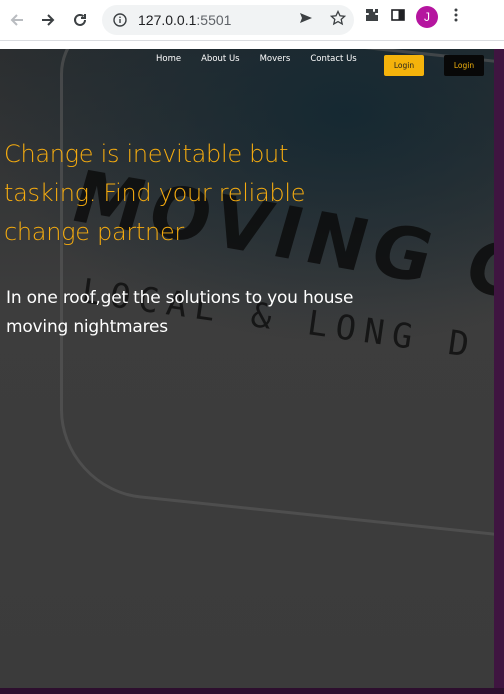  What do you see at coordinates (427, 17) in the screenshot?
I see `profile-avatar: J` at bounding box center [427, 17].